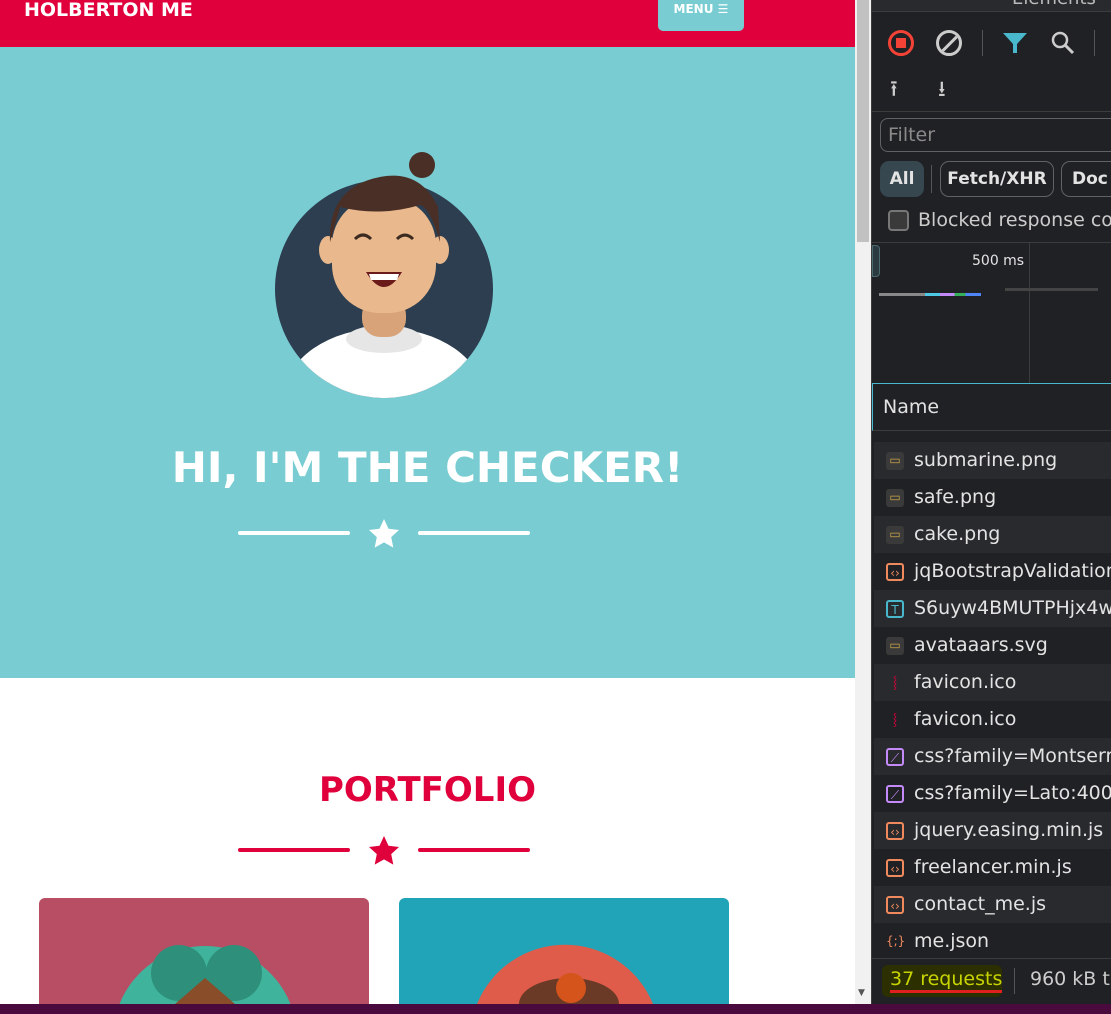  Describe the element at coordinates (861, 993) in the screenshot. I see `scroll-down-arrow-icon: ▼` at that location.